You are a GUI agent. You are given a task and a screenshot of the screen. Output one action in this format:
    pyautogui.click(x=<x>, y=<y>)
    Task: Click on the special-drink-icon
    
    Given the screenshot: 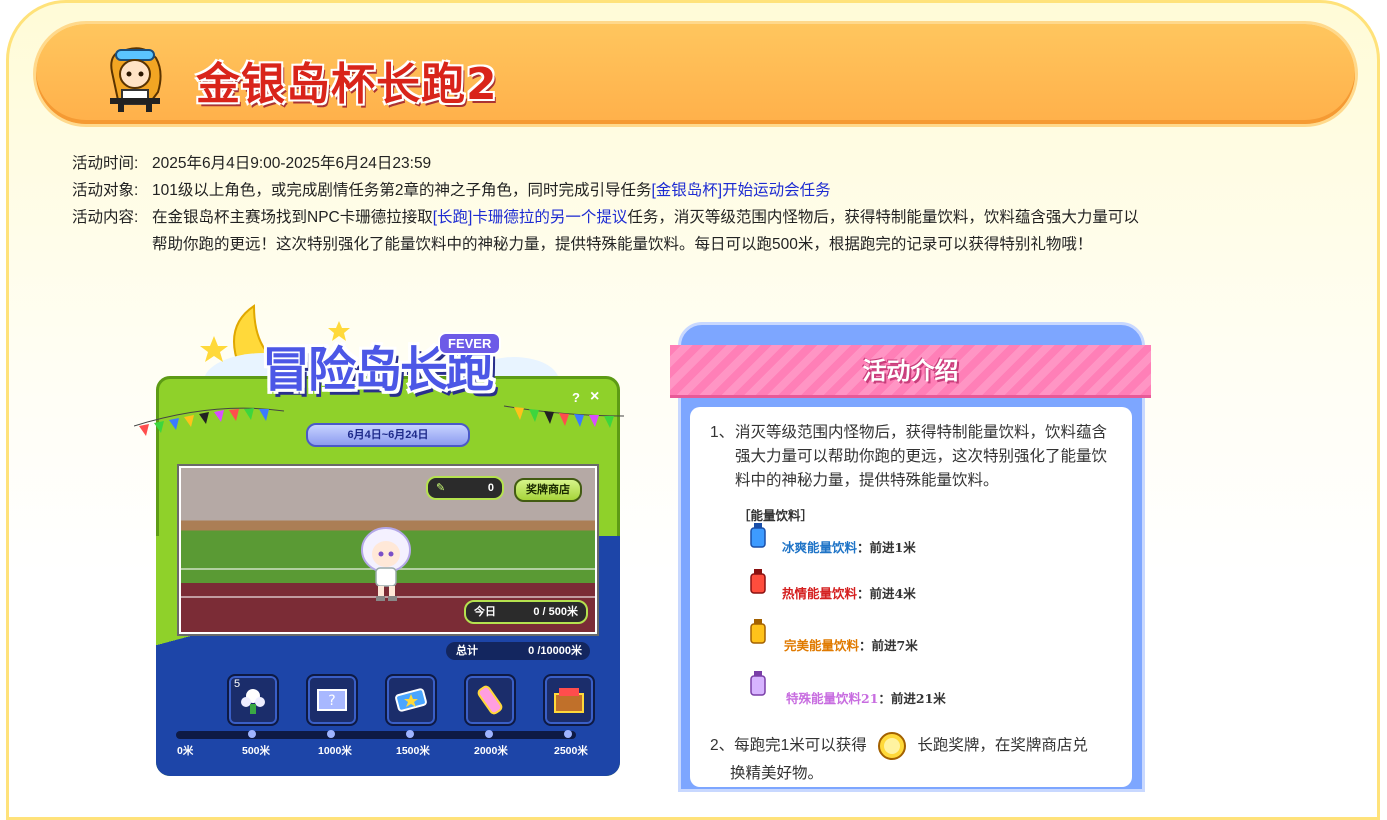 What is the action you would take?
    pyautogui.click(x=758, y=683)
    